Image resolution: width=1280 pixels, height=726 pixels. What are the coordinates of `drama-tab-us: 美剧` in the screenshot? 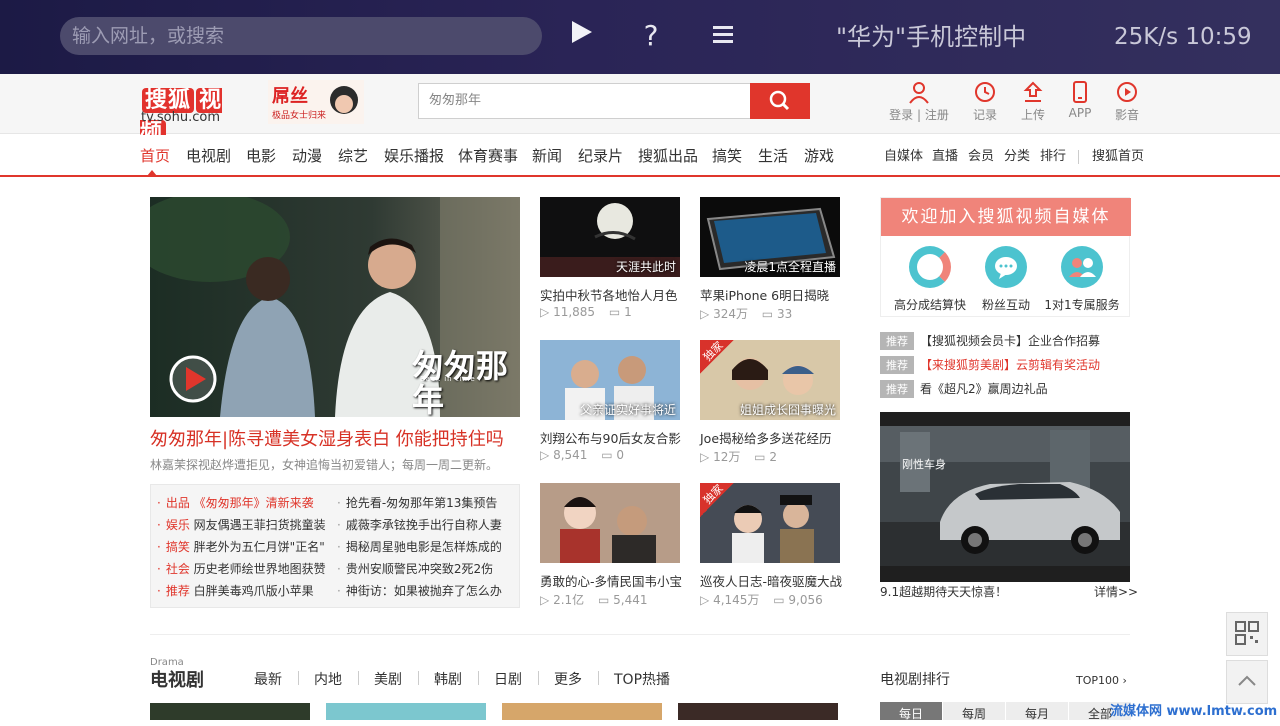 It's located at (388, 679).